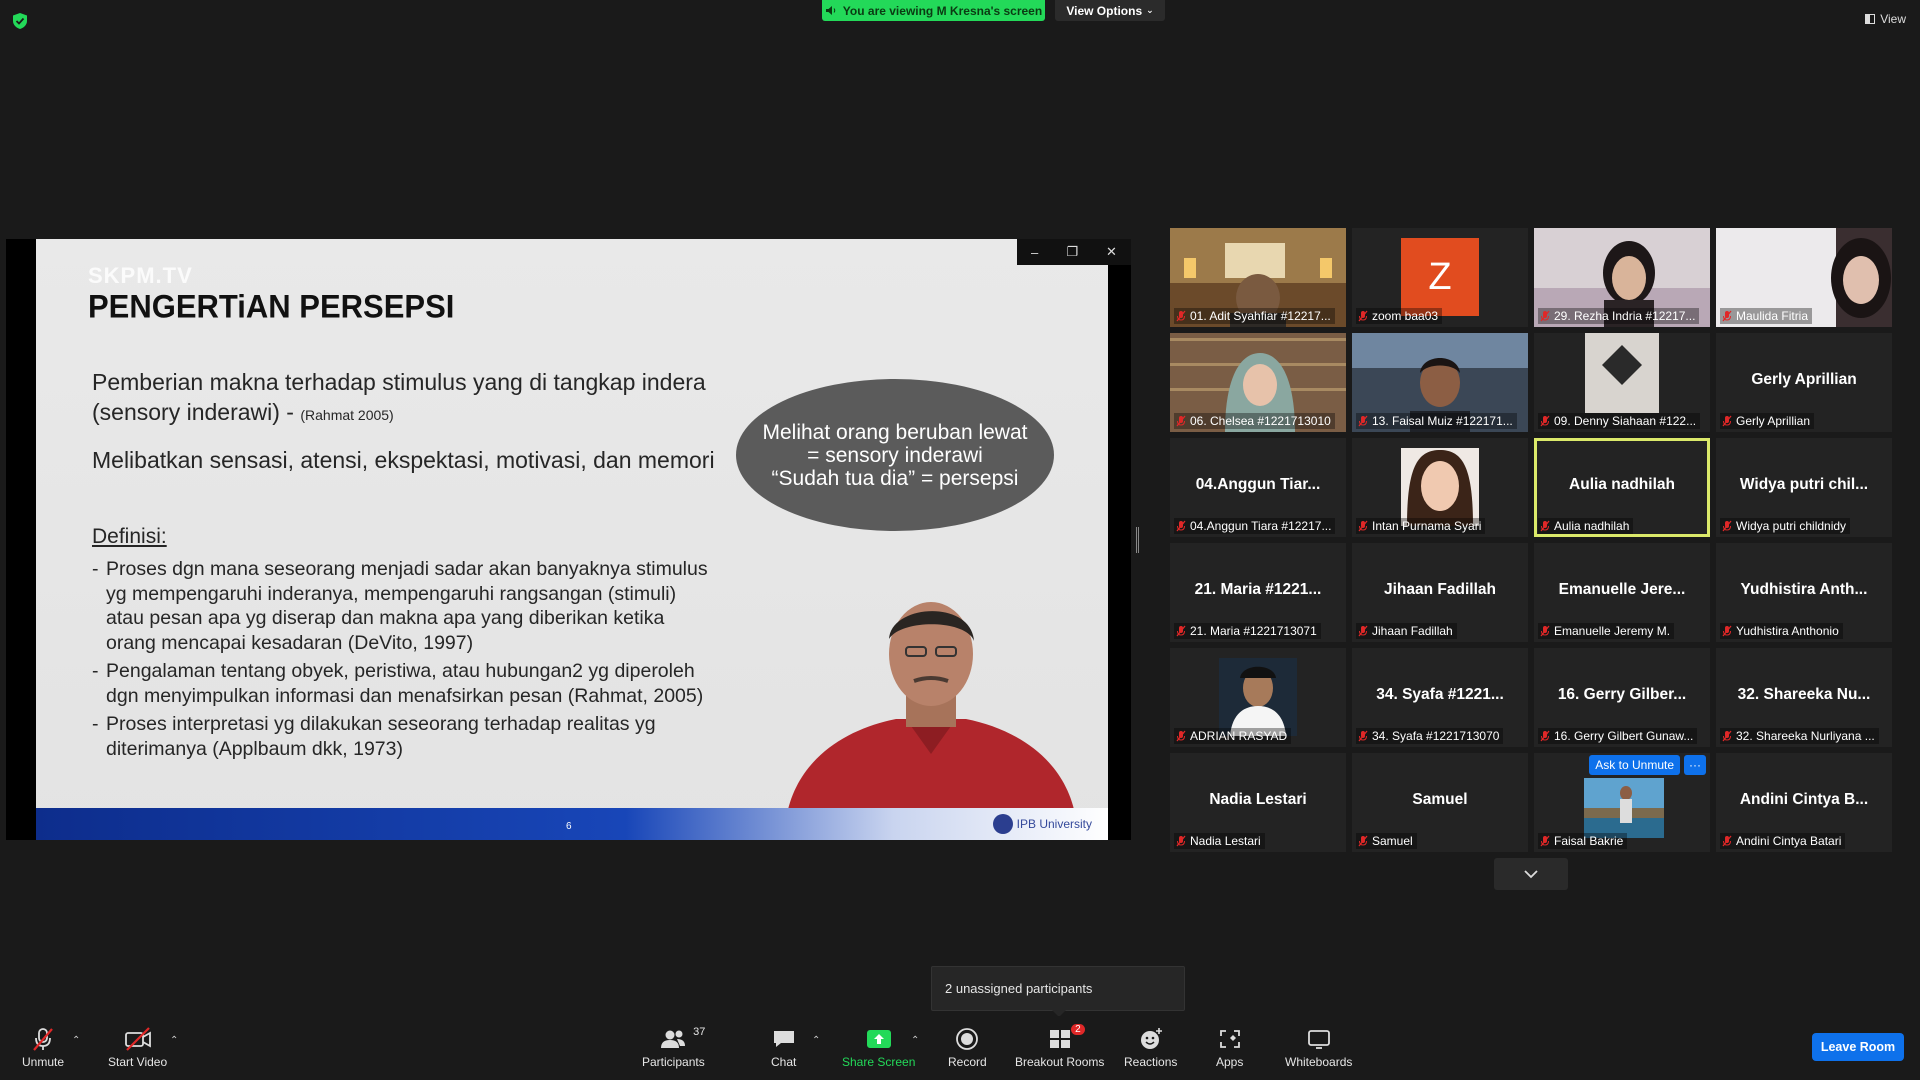 This screenshot has height=1080, width=1920. What do you see at coordinates (137, 1039) in the screenshot?
I see `video-off-icon` at bounding box center [137, 1039].